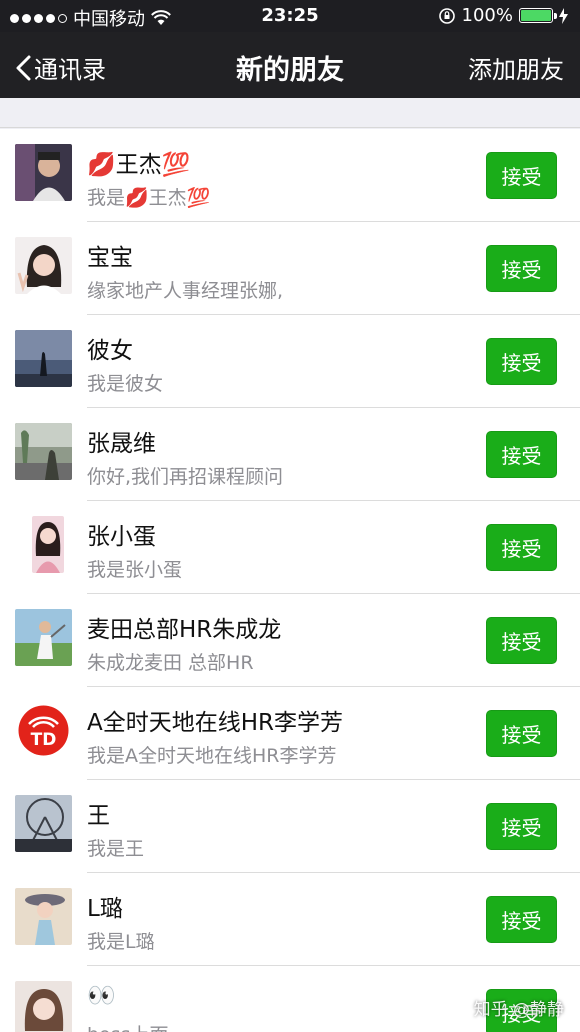  Describe the element at coordinates (215, 723) in the screenshot. I see `contact-name: A全时天地在线HR李学芳` at that location.